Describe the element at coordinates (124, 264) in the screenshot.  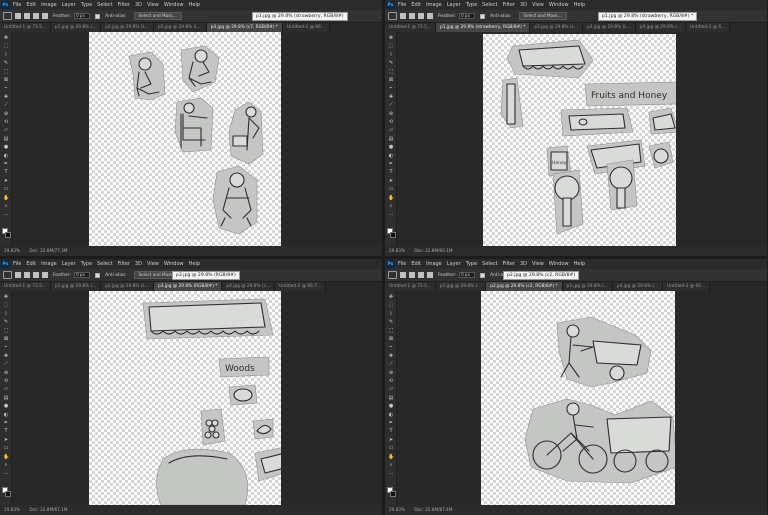
I see `menu-filter: Filter` at that location.